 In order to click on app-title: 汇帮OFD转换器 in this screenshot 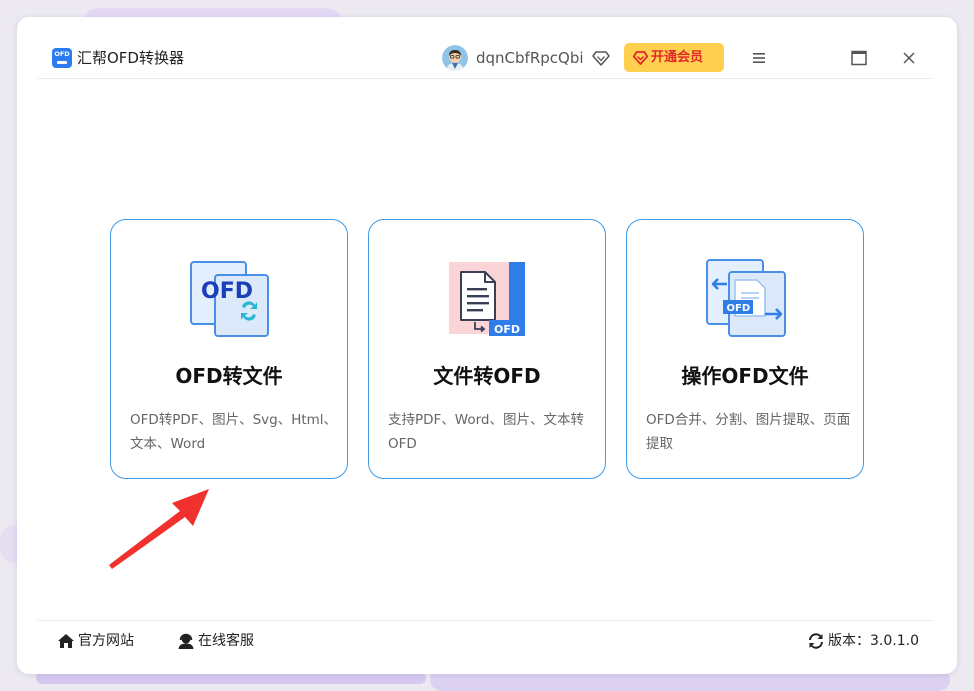, I will do `click(130, 58)`.